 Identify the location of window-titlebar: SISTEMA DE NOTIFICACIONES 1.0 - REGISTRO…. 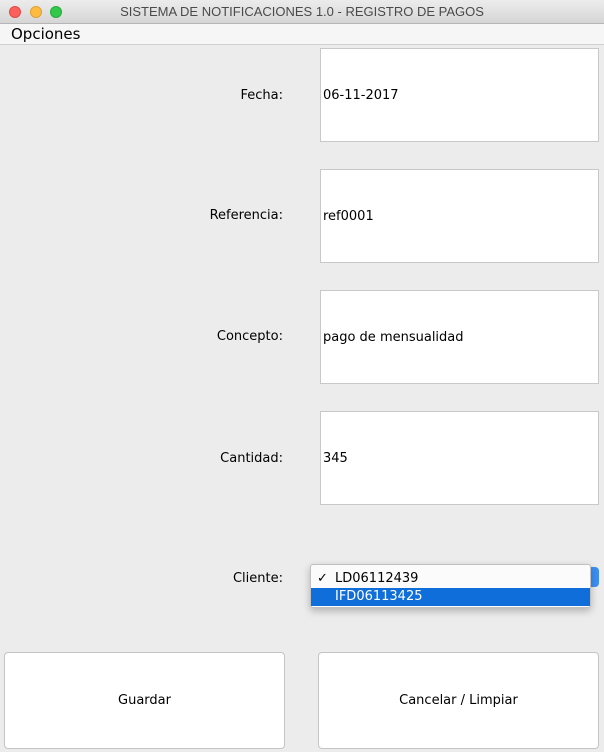
(302, 12).